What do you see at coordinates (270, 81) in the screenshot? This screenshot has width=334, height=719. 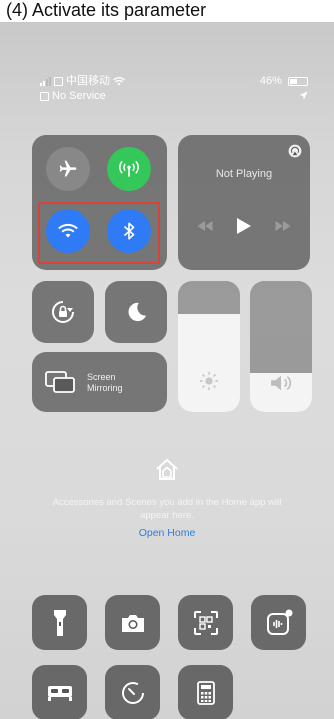 I see `battery-percentage: 46%` at bounding box center [270, 81].